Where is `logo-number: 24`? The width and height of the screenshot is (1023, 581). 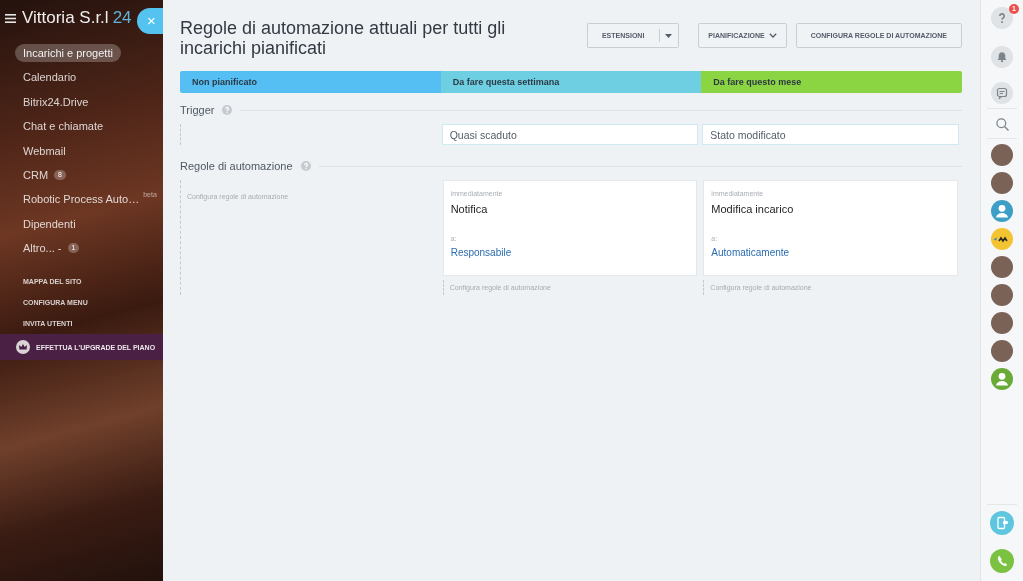
logo-number: 24 is located at coordinates (122, 18).